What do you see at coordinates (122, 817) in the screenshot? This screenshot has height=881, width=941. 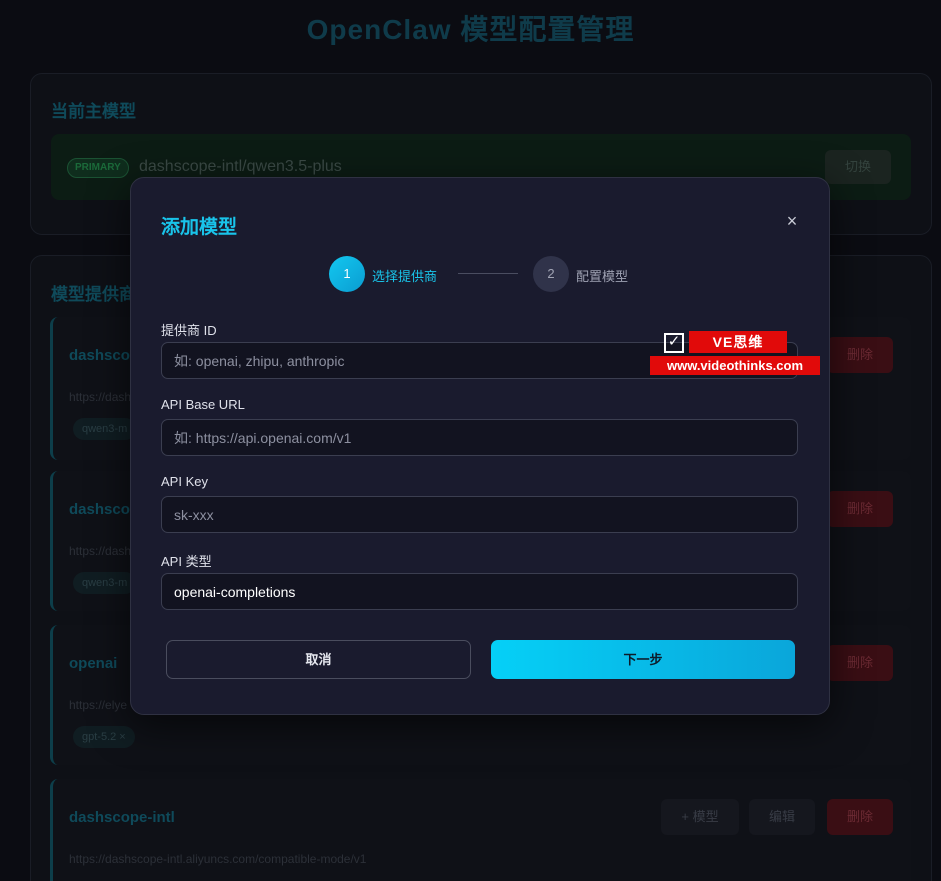 I see `provider-name: dashscope-intl` at bounding box center [122, 817].